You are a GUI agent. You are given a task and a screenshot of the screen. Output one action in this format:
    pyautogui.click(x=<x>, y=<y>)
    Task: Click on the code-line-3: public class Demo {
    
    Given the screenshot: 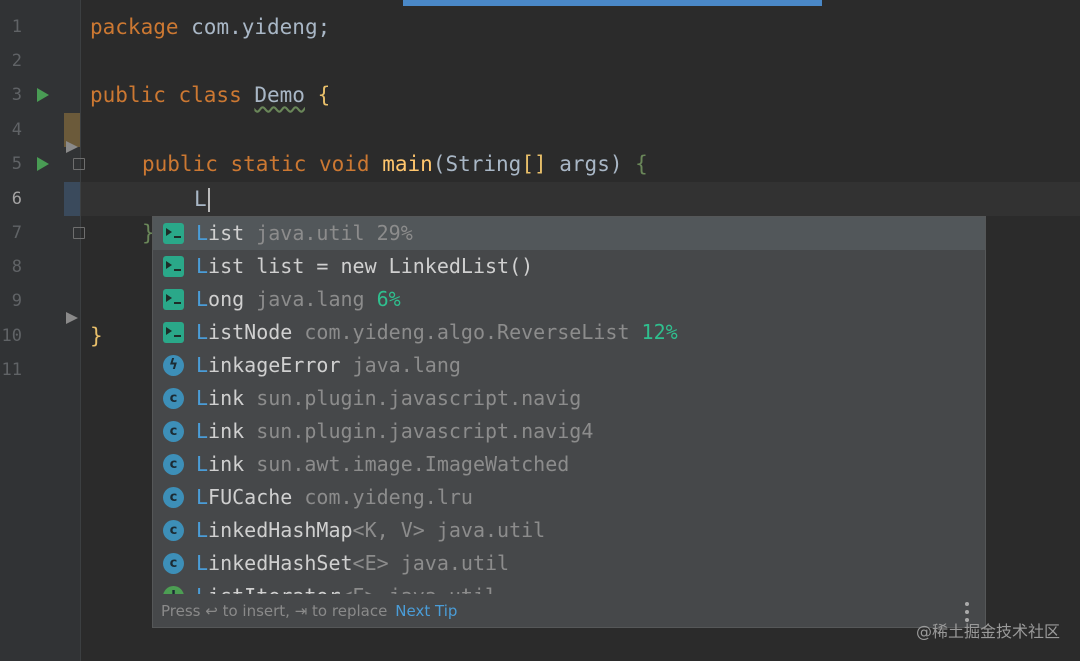 What is the action you would take?
    pyautogui.click(x=210, y=95)
    